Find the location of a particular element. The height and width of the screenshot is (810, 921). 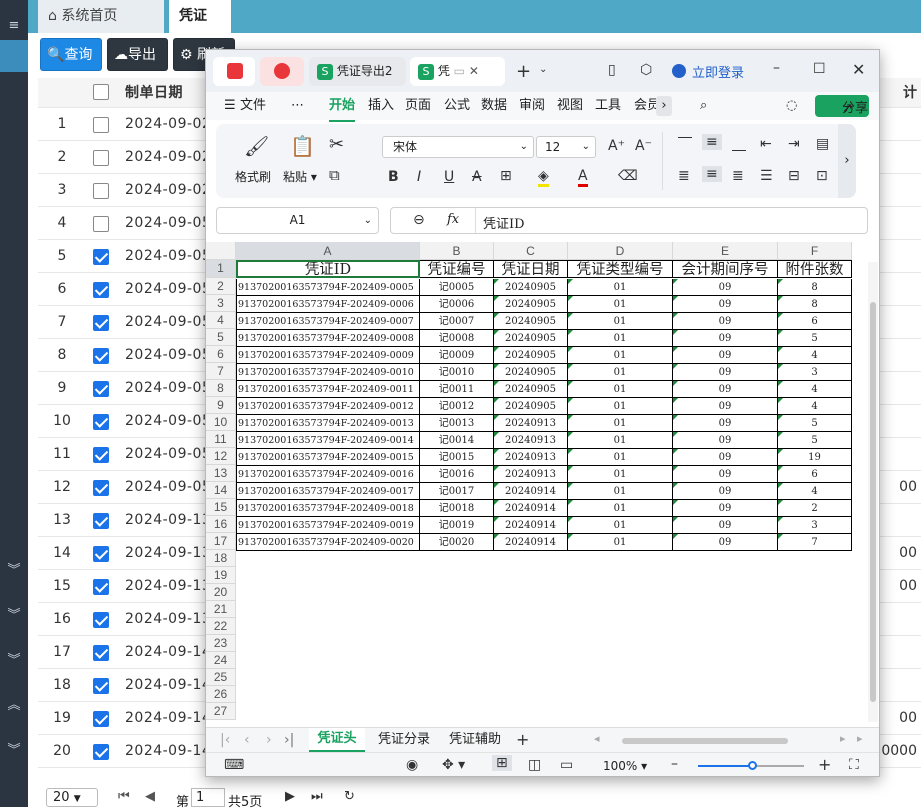

data-cell: 91370200163573794F-202409-0008 is located at coordinates (328, 338).